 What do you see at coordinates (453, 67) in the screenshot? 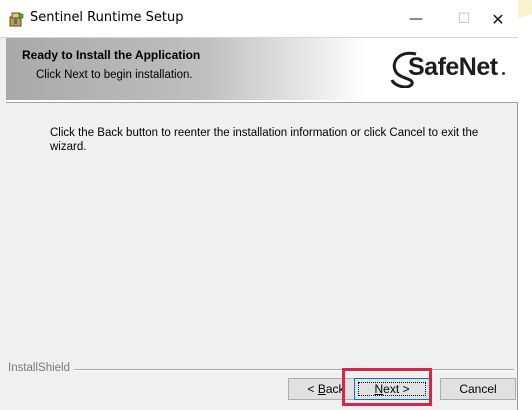
I see `logo-wordmark: SafeNet` at bounding box center [453, 67].